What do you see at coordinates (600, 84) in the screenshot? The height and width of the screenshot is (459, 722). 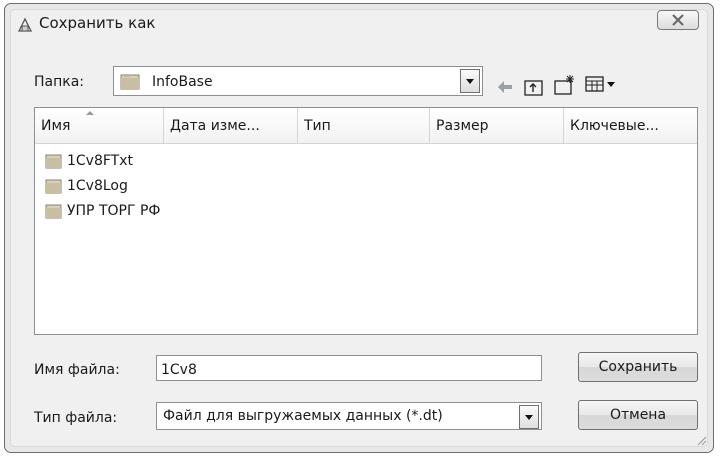 I see `view-menu-icon` at bounding box center [600, 84].